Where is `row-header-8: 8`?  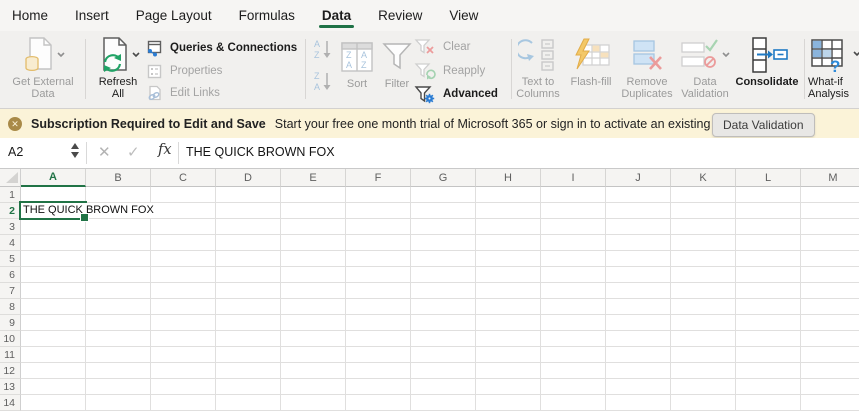 row-header-8: 8 is located at coordinates (10, 307).